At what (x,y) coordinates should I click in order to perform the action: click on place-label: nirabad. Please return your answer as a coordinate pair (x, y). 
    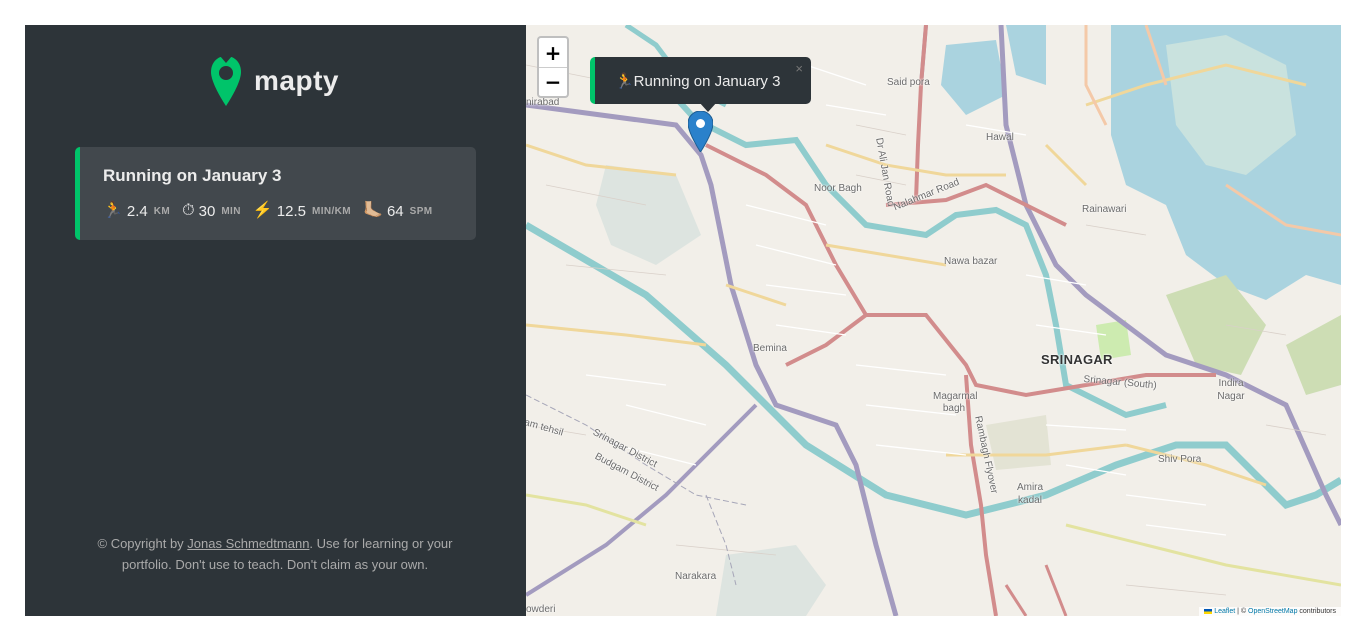
    Looking at the image, I should click on (543, 102).